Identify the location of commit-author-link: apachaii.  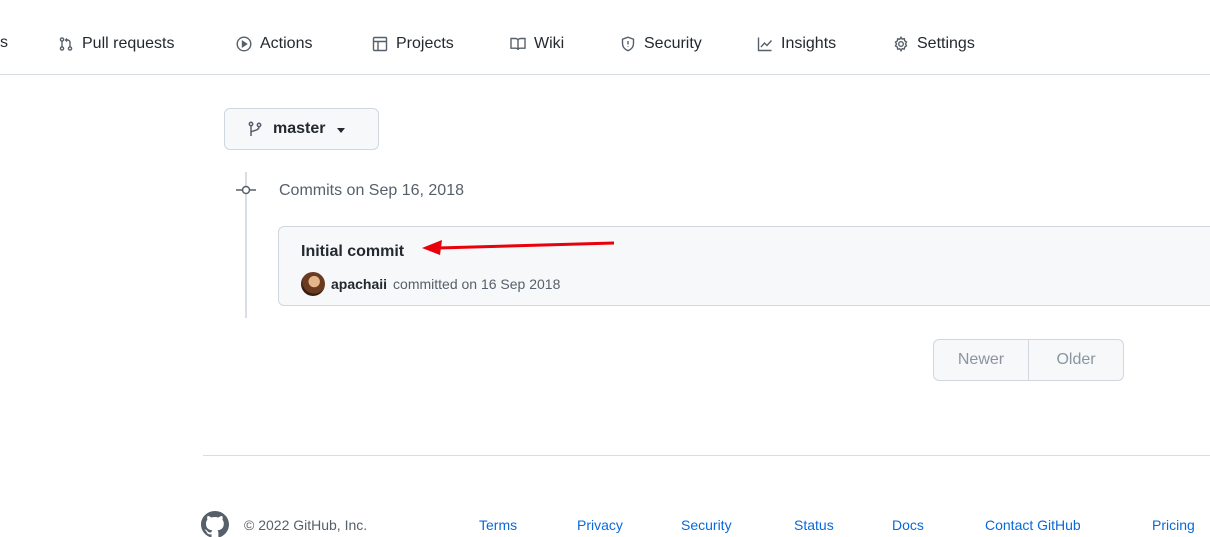
(359, 284).